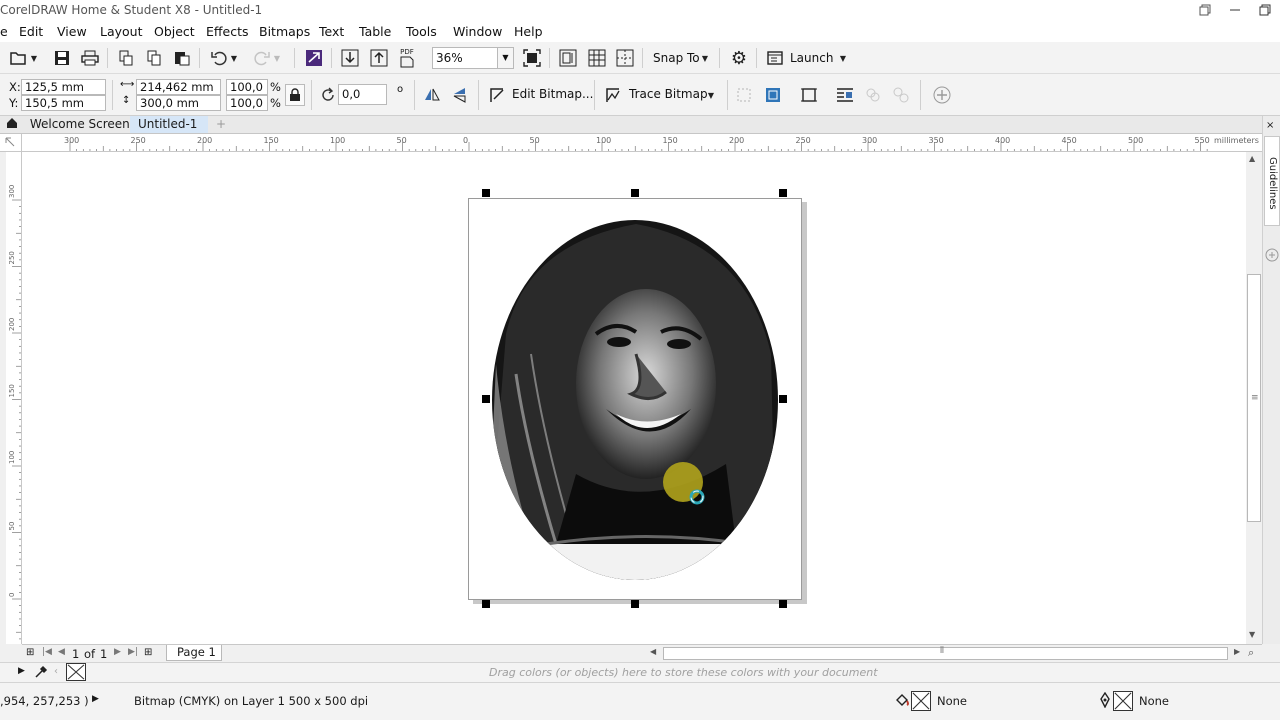 The image size is (1280, 720). What do you see at coordinates (247, 103) in the screenshot?
I see `scale-y-input: 100,0` at bounding box center [247, 103].